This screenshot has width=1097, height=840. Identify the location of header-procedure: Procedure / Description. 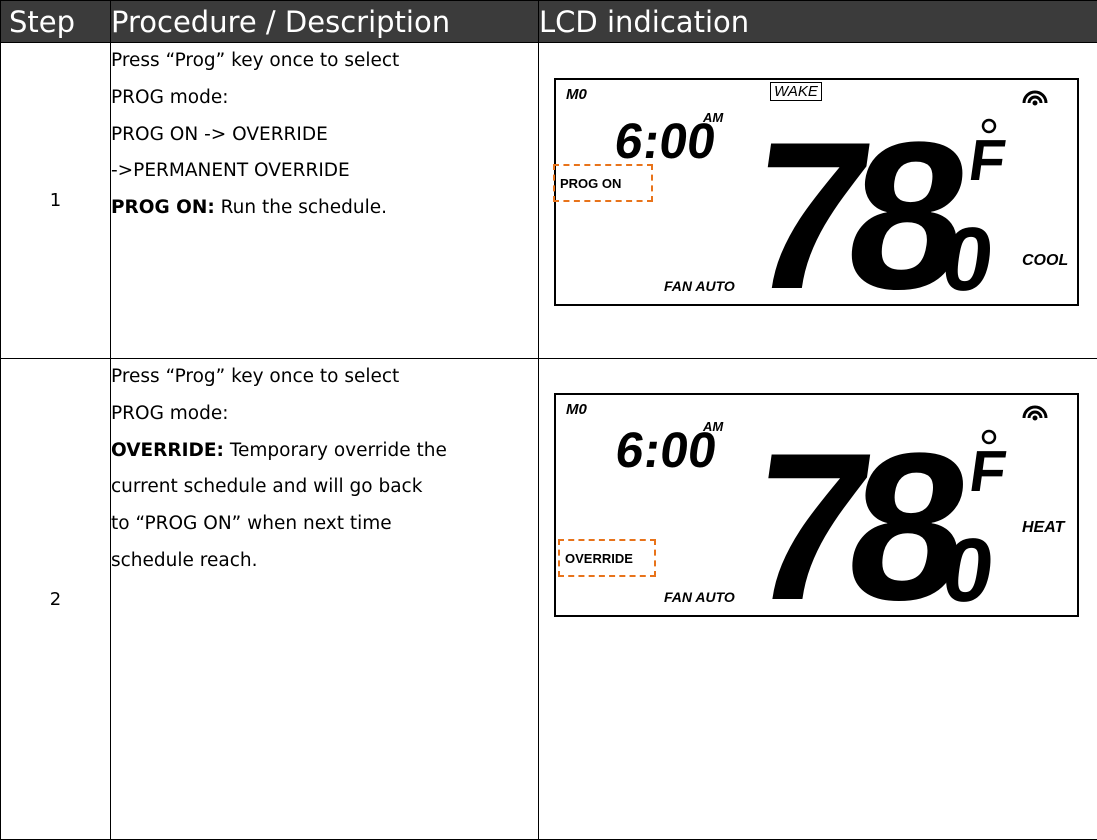
(325, 22).